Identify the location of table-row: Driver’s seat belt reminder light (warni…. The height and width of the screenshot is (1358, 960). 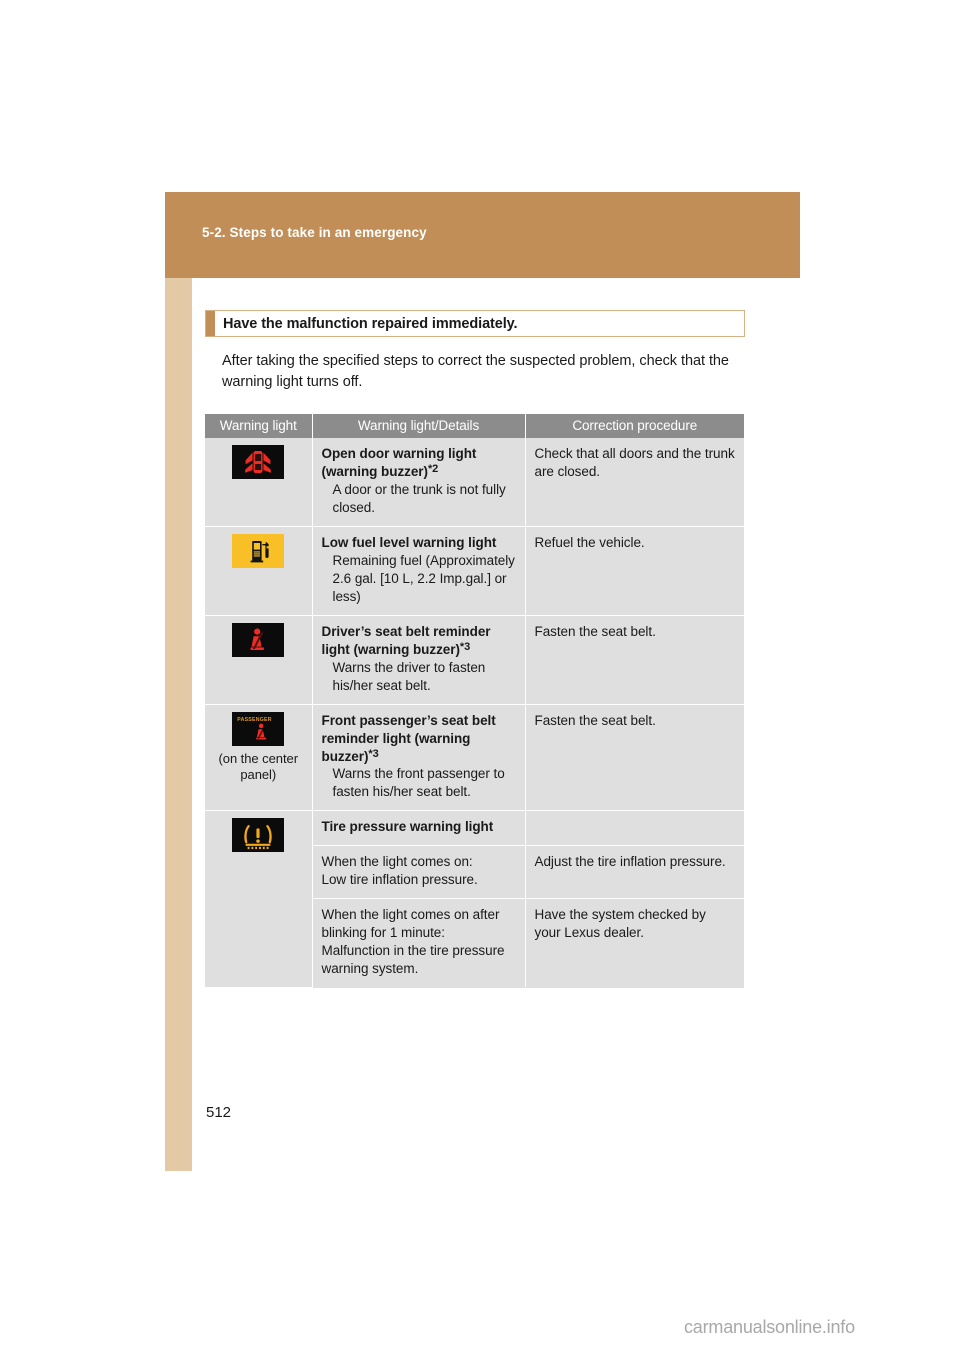
(474, 660).